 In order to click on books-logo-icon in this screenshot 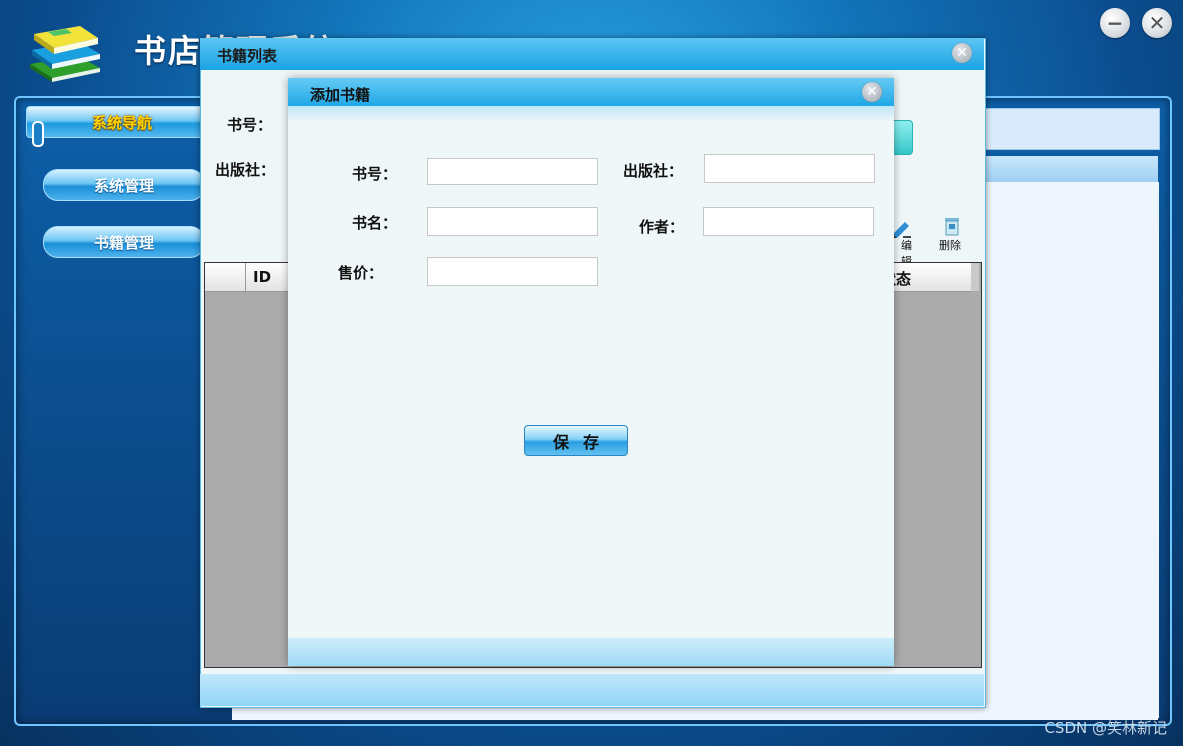, I will do `click(65, 54)`.